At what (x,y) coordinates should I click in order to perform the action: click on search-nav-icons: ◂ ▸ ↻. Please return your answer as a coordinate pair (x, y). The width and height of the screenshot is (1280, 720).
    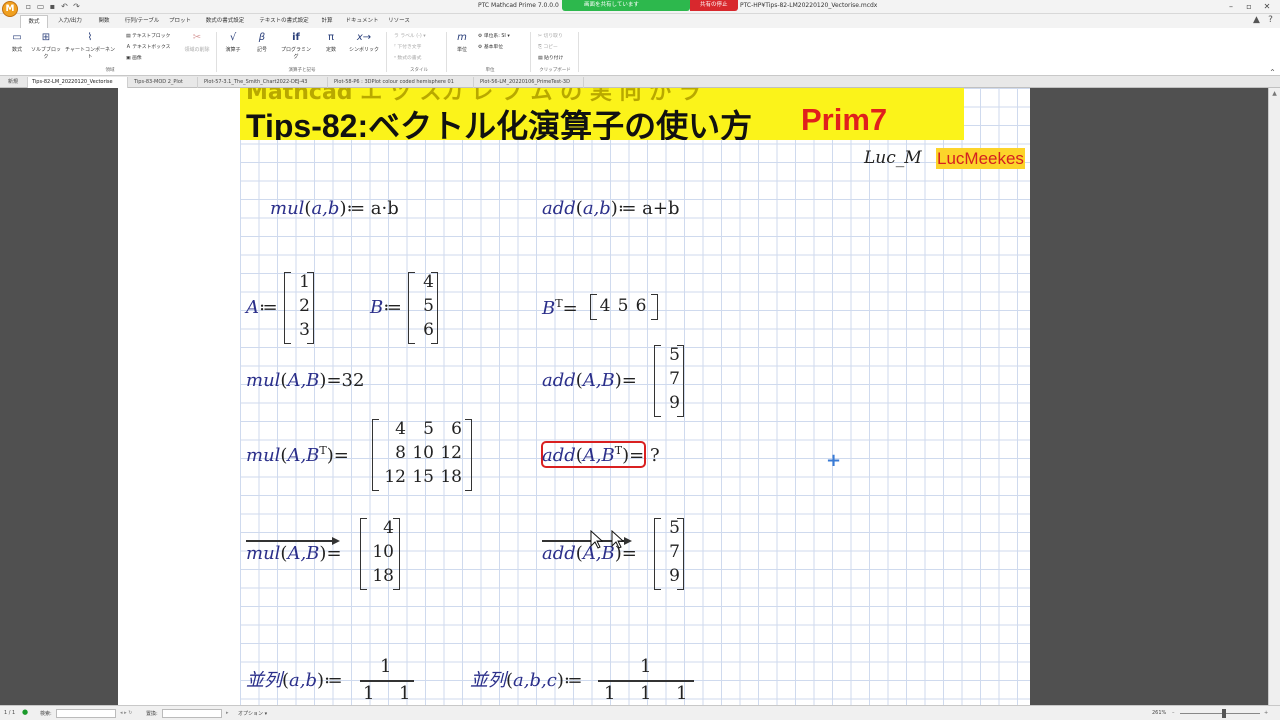
    Looking at the image, I should click on (126, 713).